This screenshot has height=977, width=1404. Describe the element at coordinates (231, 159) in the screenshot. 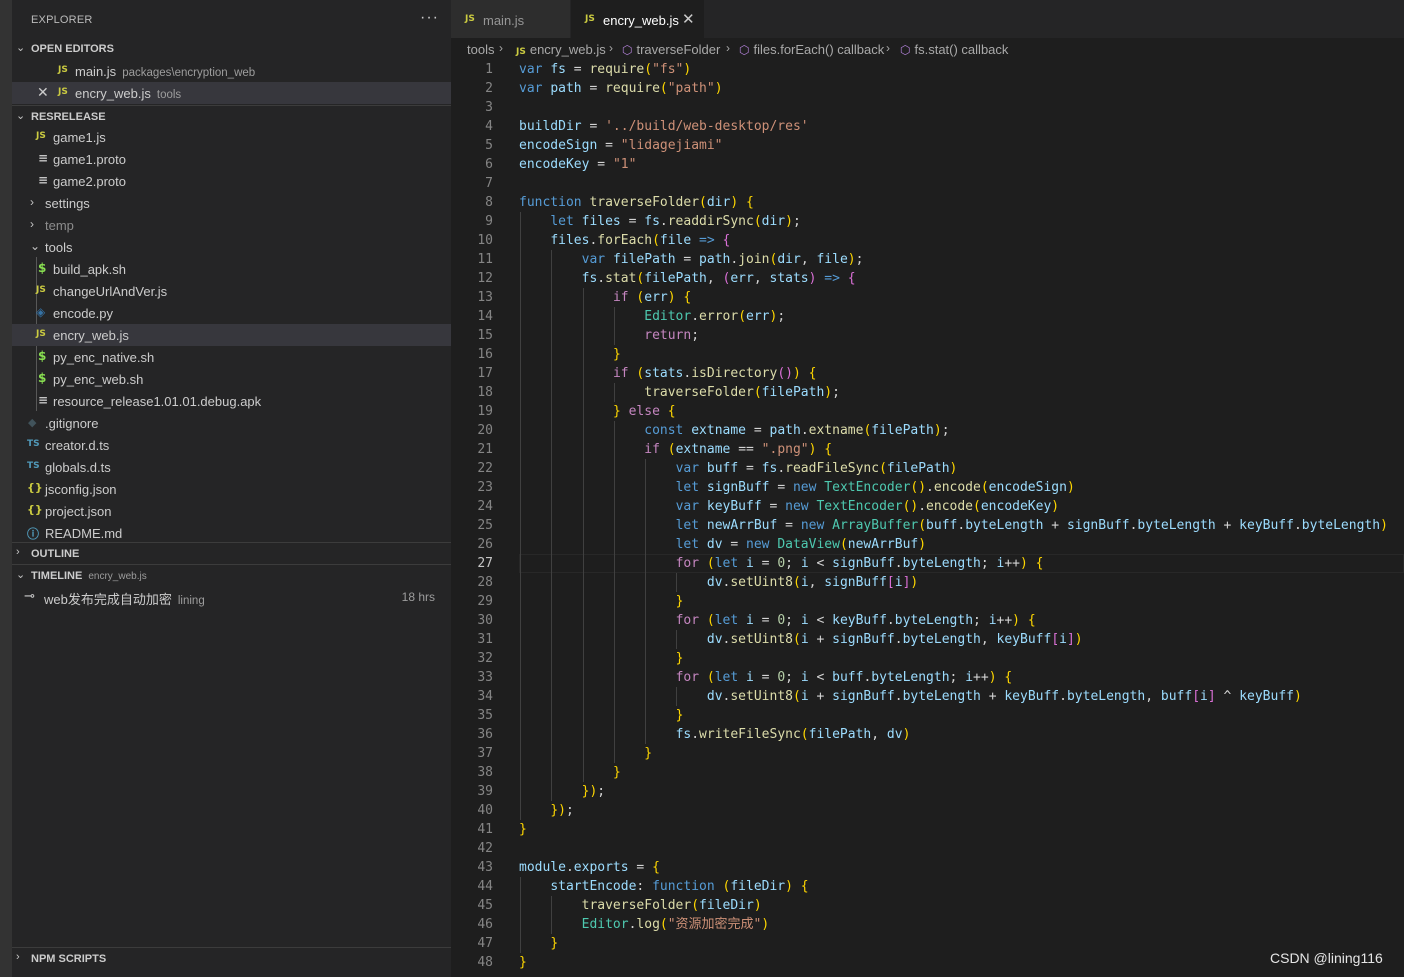

I see `tree-file-item: ≡ game1.proto` at that location.